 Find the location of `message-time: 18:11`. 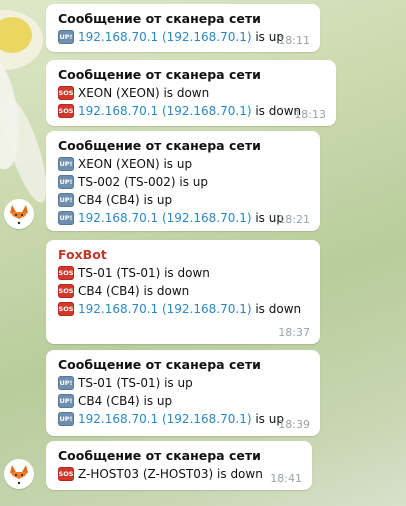

message-time: 18:11 is located at coordinates (294, 40).